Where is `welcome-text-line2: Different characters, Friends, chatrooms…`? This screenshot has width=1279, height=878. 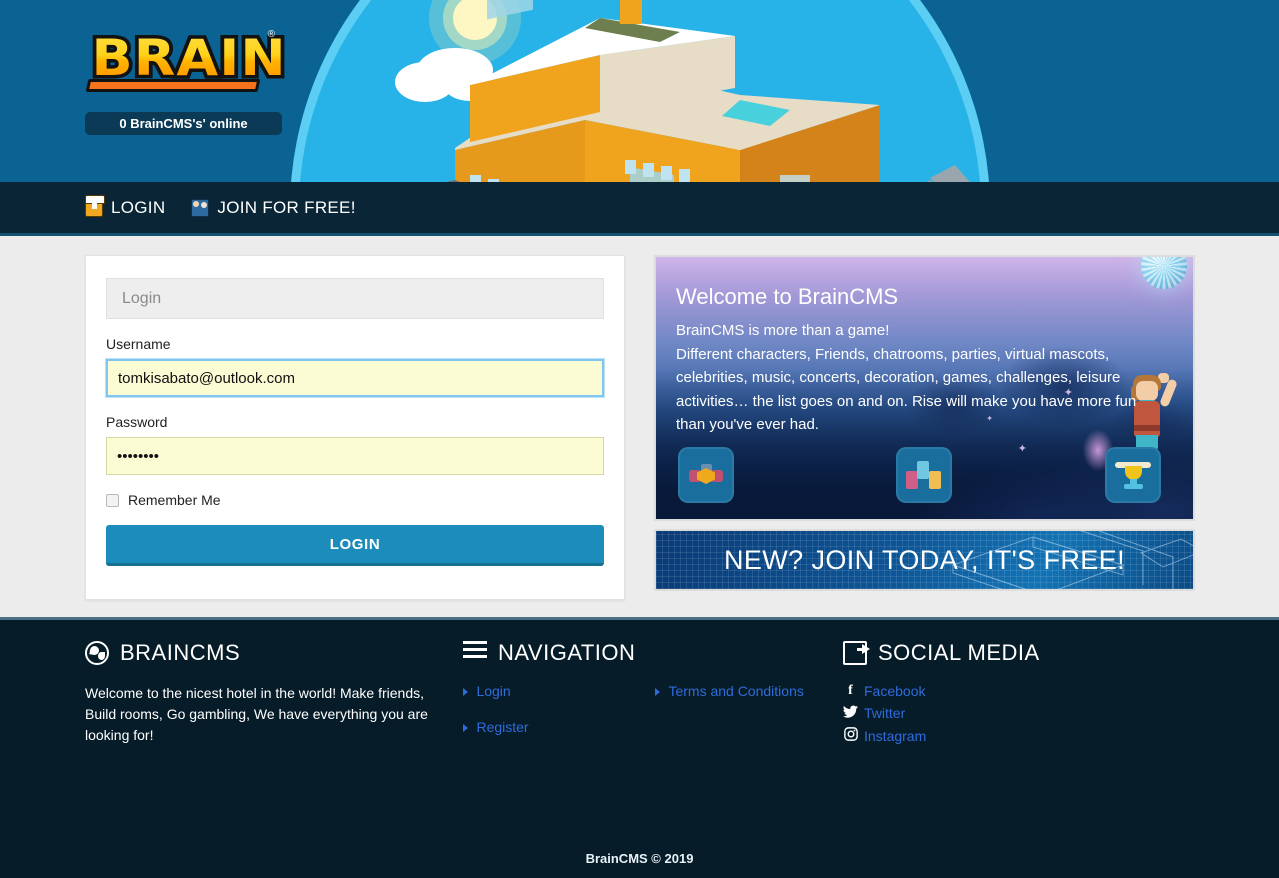
welcome-text-line2: Different characters, Friends, chatrooms… is located at coordinates (906, 389).